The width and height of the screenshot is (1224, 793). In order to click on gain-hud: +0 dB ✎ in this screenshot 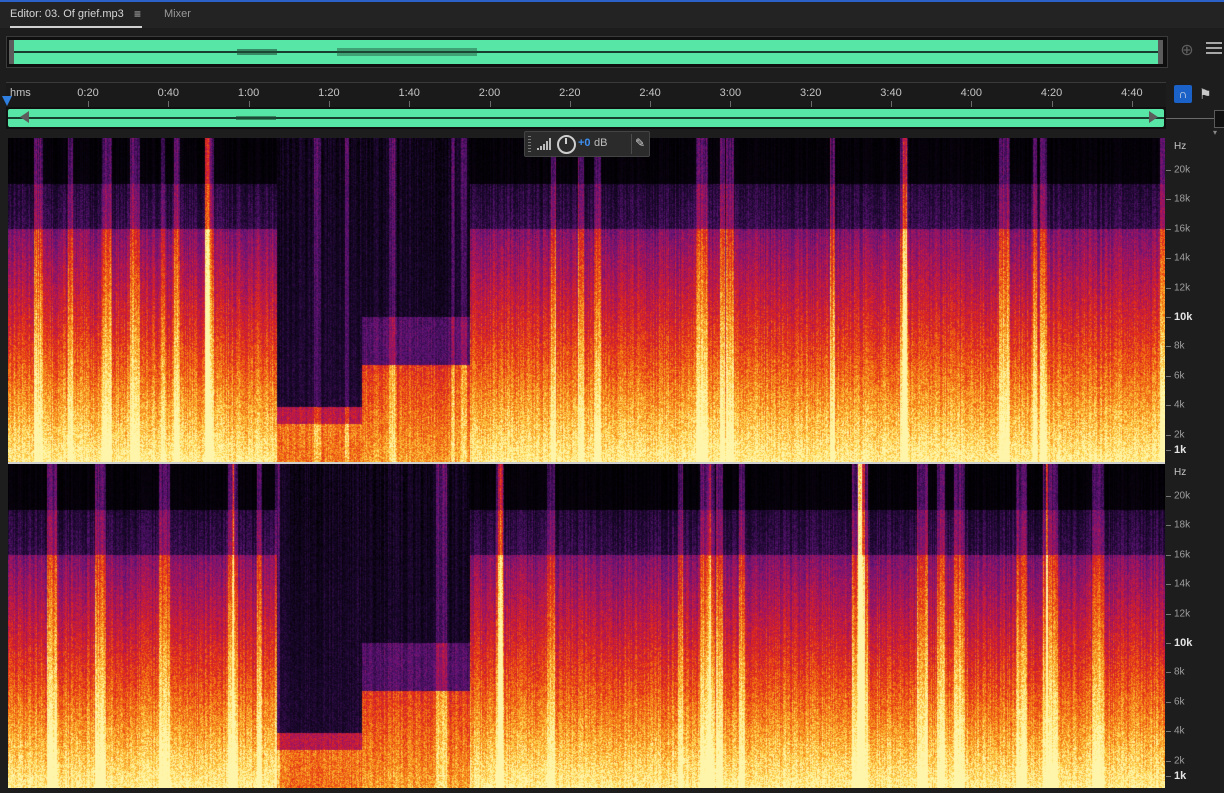, I will do `click(587, 144)`.